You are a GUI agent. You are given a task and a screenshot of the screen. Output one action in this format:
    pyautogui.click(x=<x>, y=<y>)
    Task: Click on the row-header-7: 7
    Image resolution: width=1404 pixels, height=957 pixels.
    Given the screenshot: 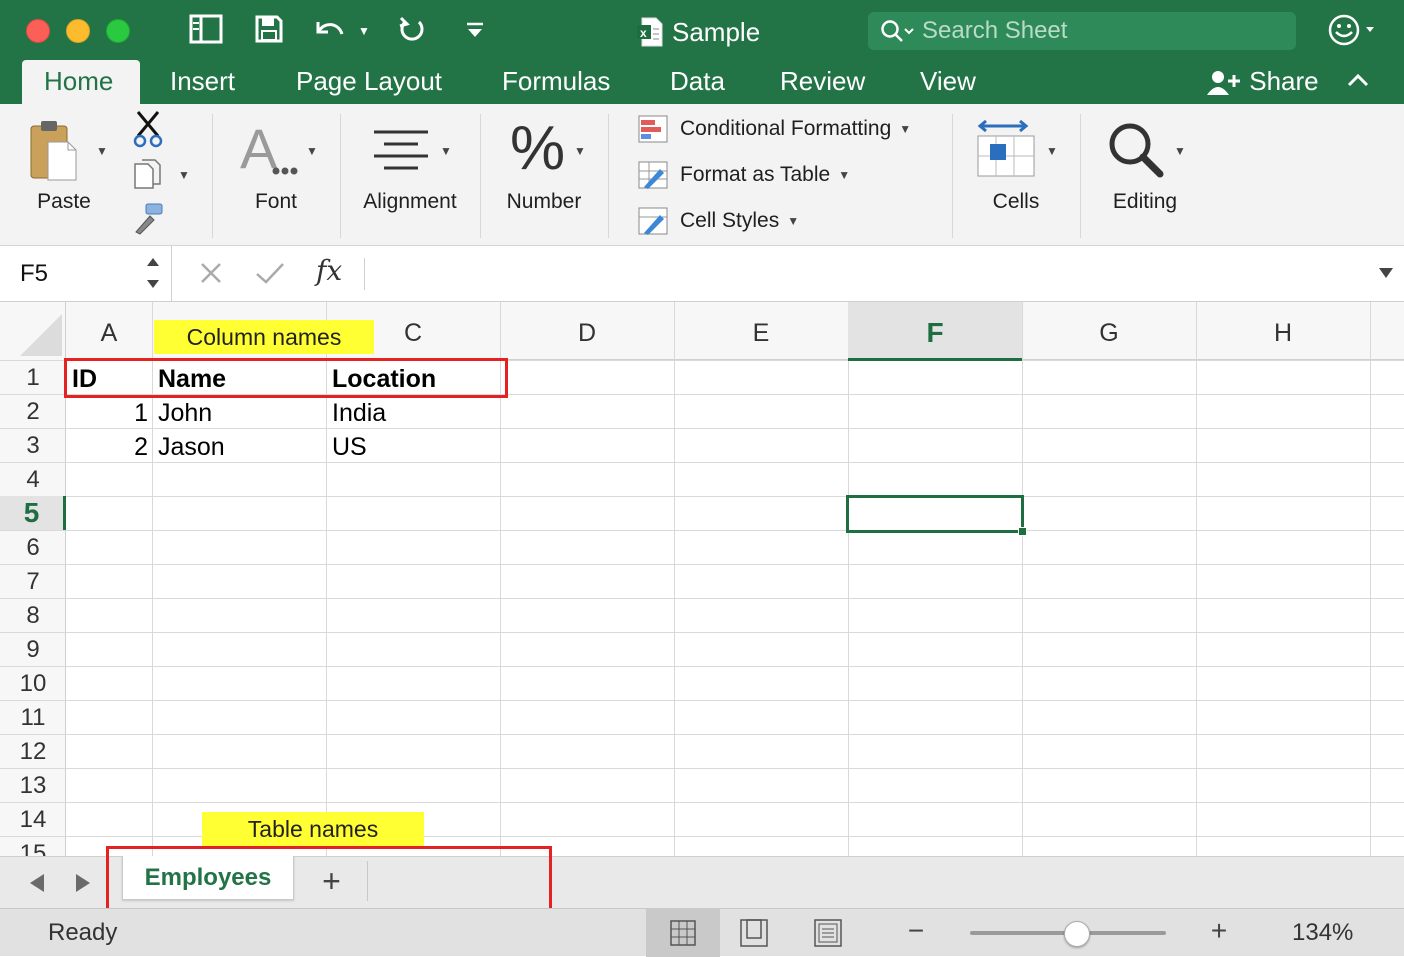 What is the action you would take?
    pyautogui.click(x=33, y=582)
    